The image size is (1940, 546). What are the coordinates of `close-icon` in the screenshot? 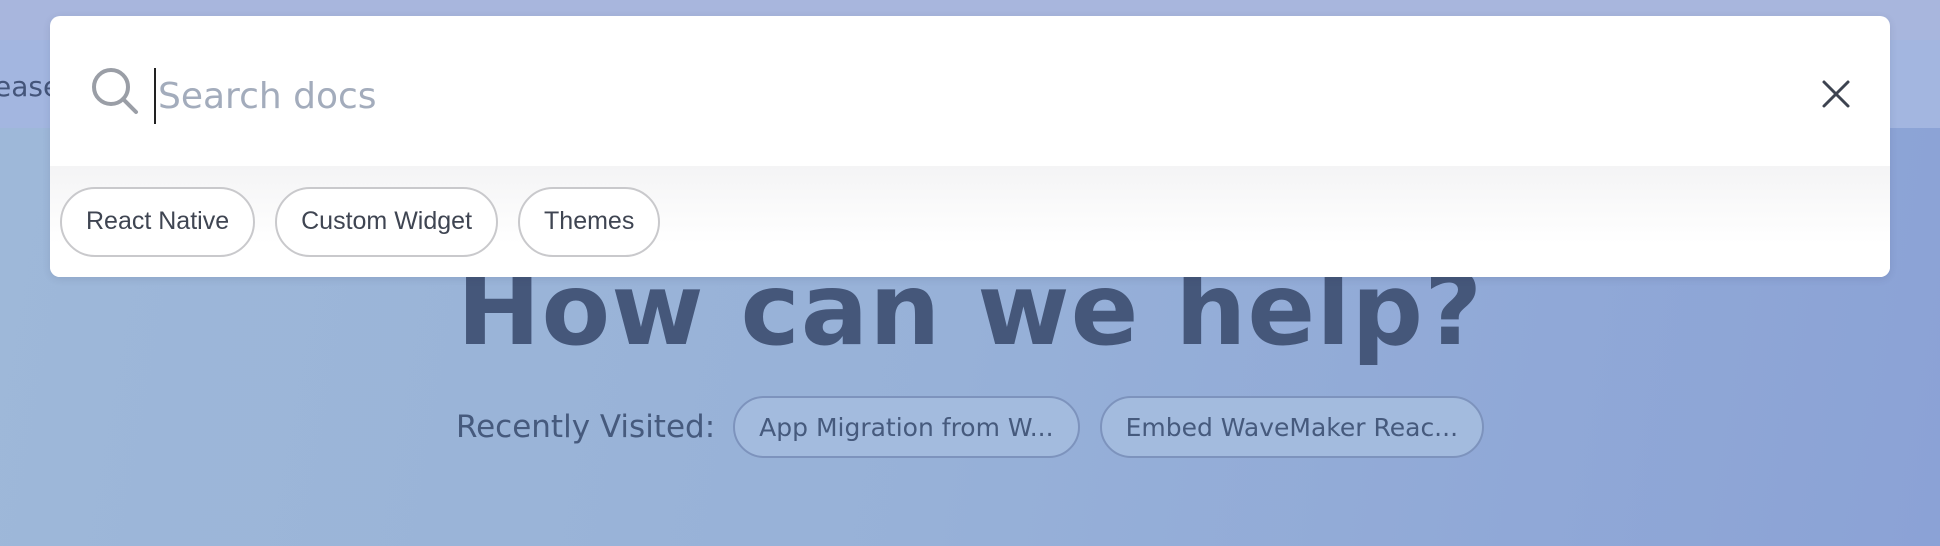 It's located at (1836, 96).